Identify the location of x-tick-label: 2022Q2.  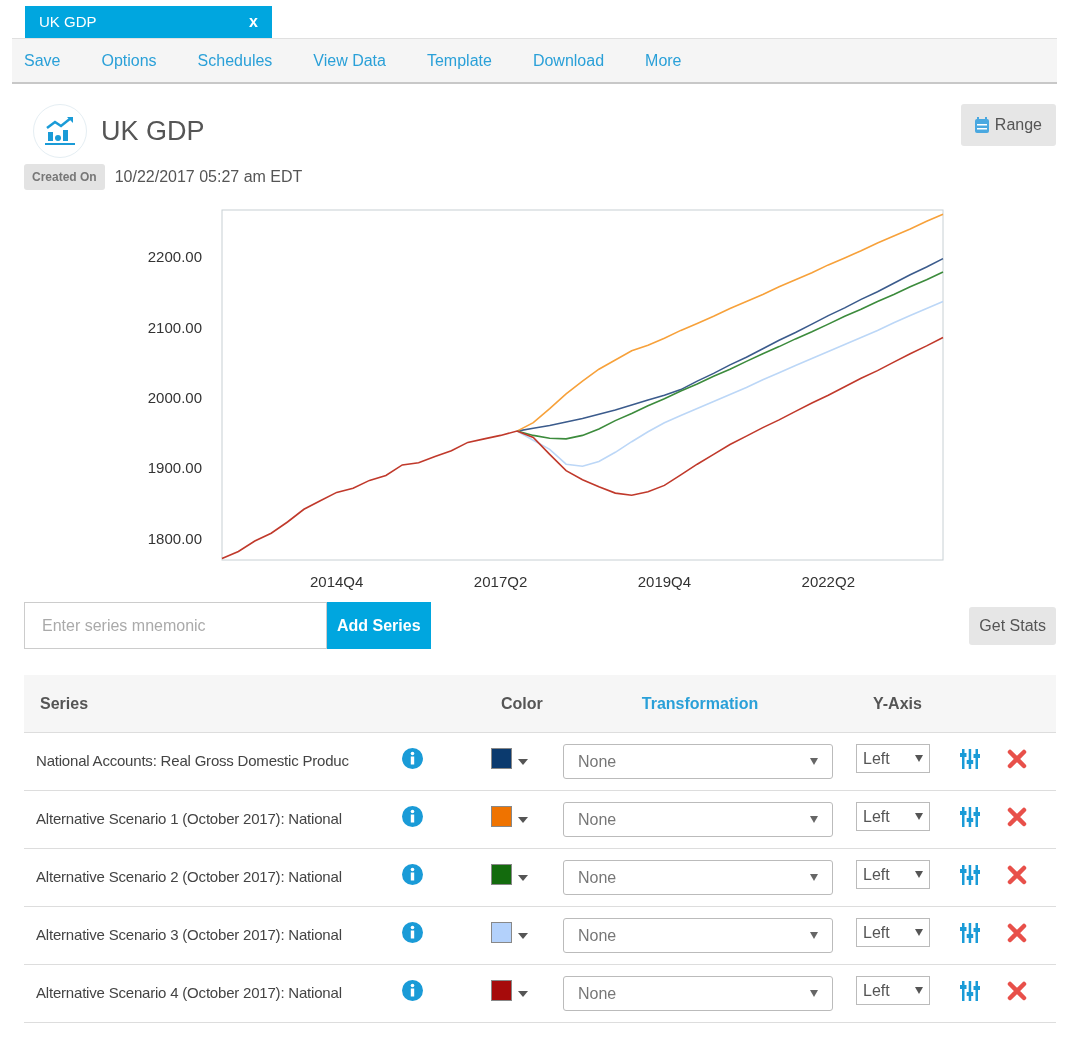
(828, 581).